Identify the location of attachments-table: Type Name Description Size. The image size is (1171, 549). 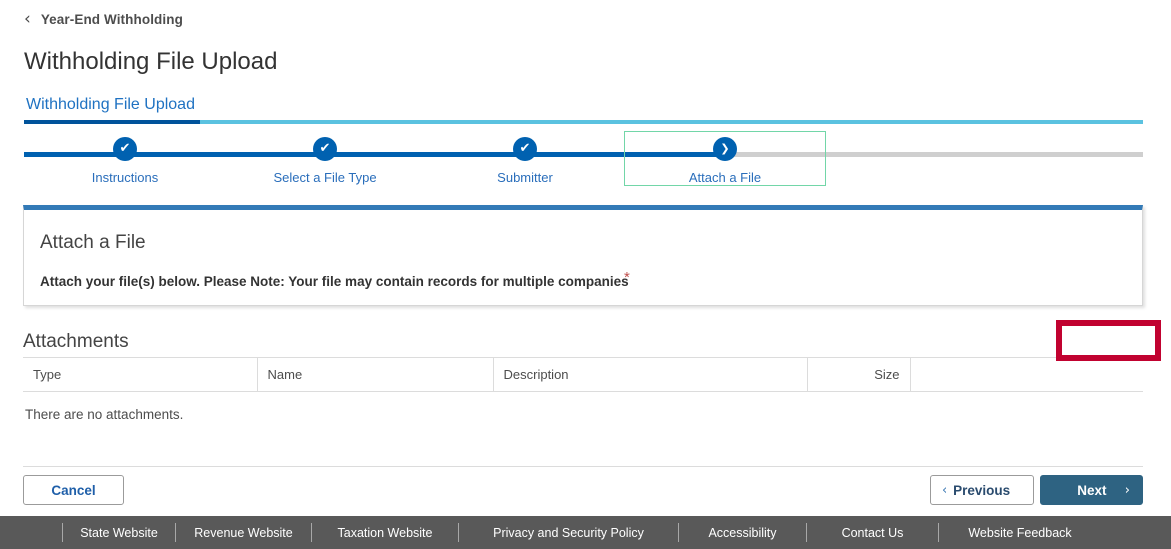
(583, 374).